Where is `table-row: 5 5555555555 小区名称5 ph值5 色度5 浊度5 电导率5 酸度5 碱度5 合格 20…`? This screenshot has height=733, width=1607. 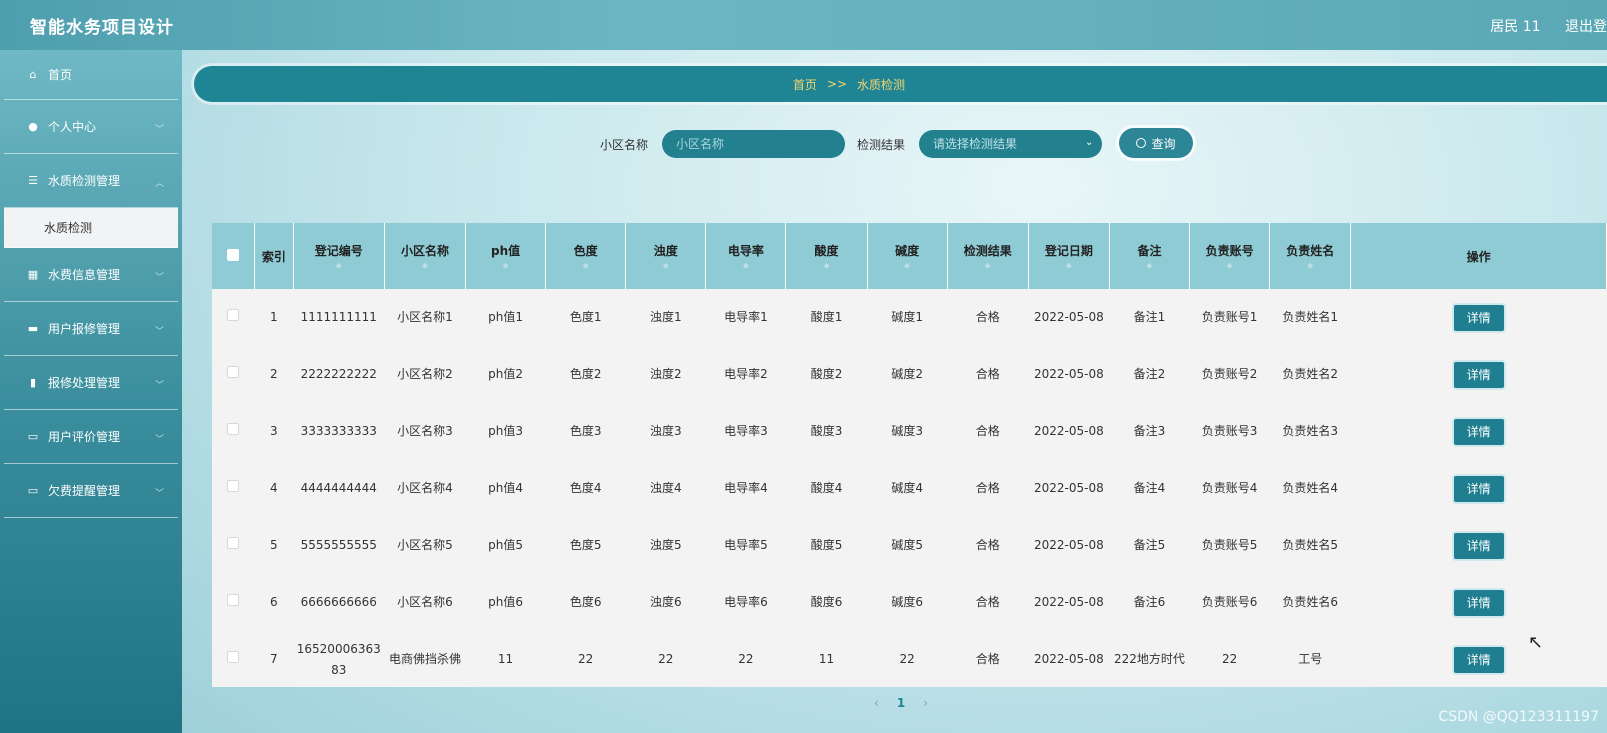
table-row: 5 5555555555 小区名称5 ph值5 色度5 浊度5 电导率5 酸度5 碱度5 合格 20… is located at coordinates (909, 545).